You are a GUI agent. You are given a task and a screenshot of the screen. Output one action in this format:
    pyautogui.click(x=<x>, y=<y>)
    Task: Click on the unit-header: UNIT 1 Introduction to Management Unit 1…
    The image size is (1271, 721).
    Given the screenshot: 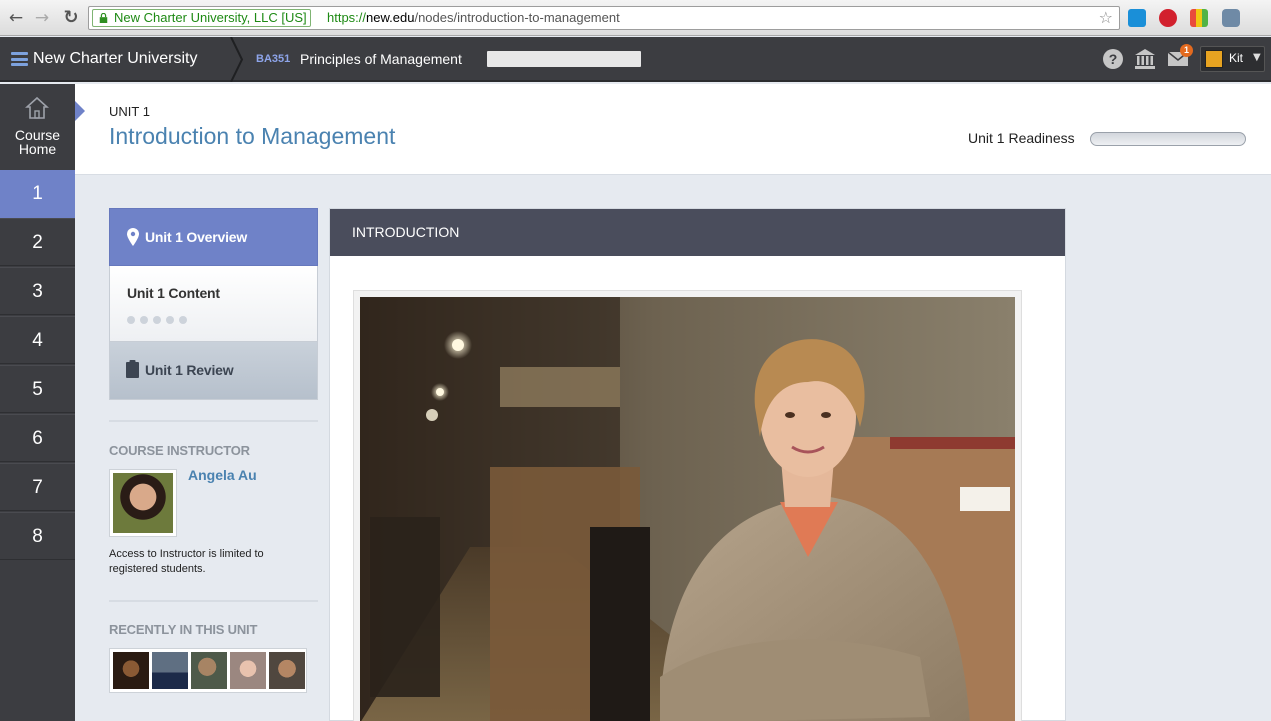 What is the action you would take?
    pyautogui.click(x=673, y=129)
    